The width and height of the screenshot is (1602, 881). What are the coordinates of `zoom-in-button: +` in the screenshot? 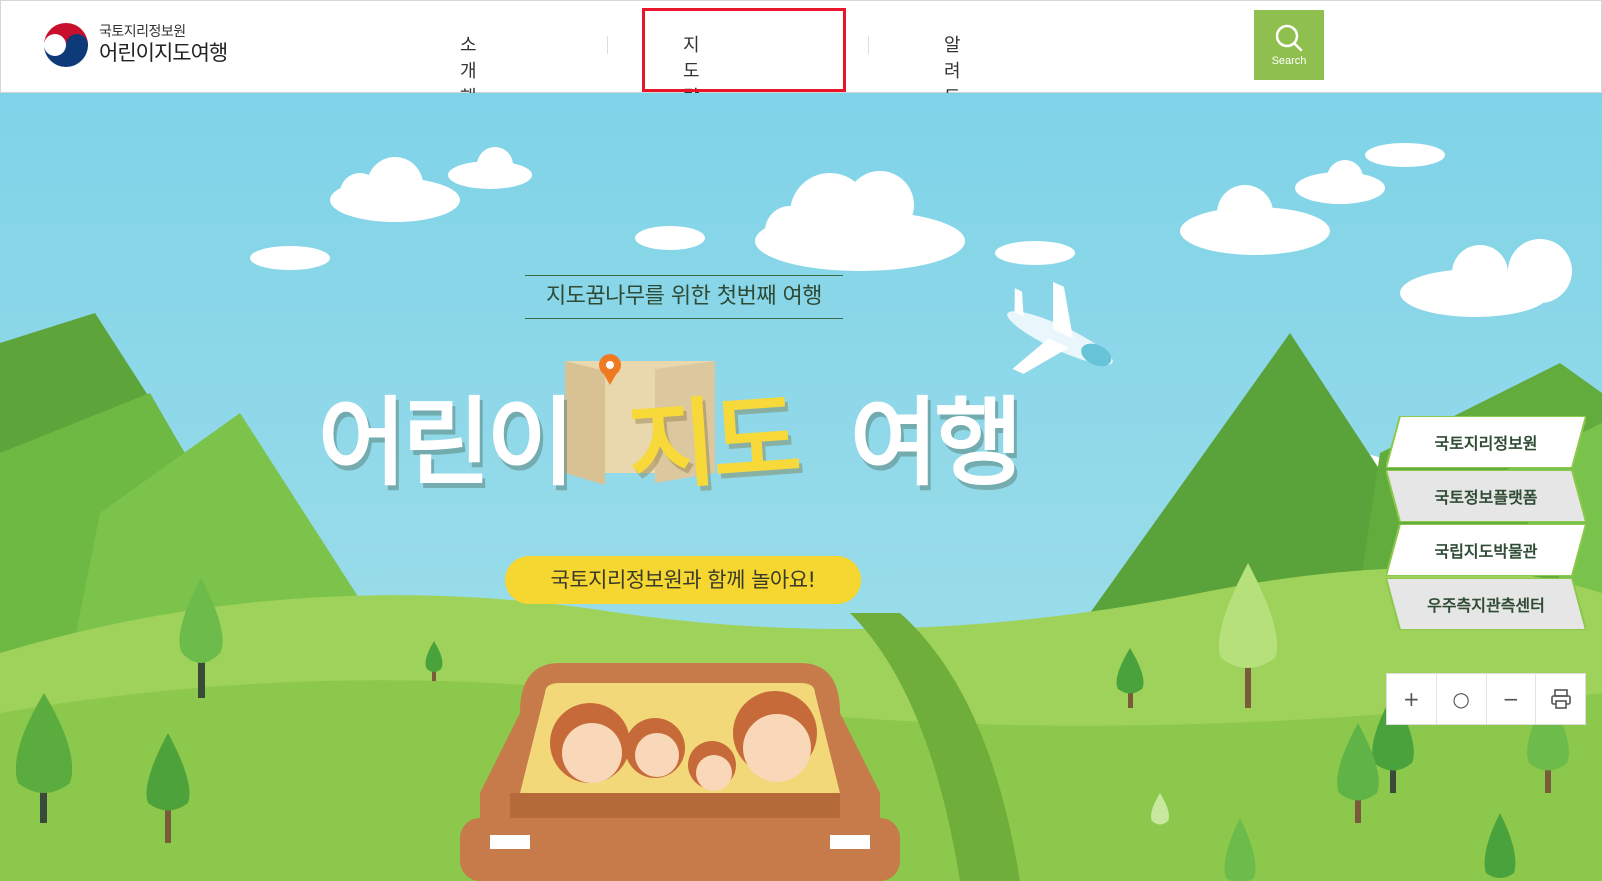 It's located at (1412, 699).